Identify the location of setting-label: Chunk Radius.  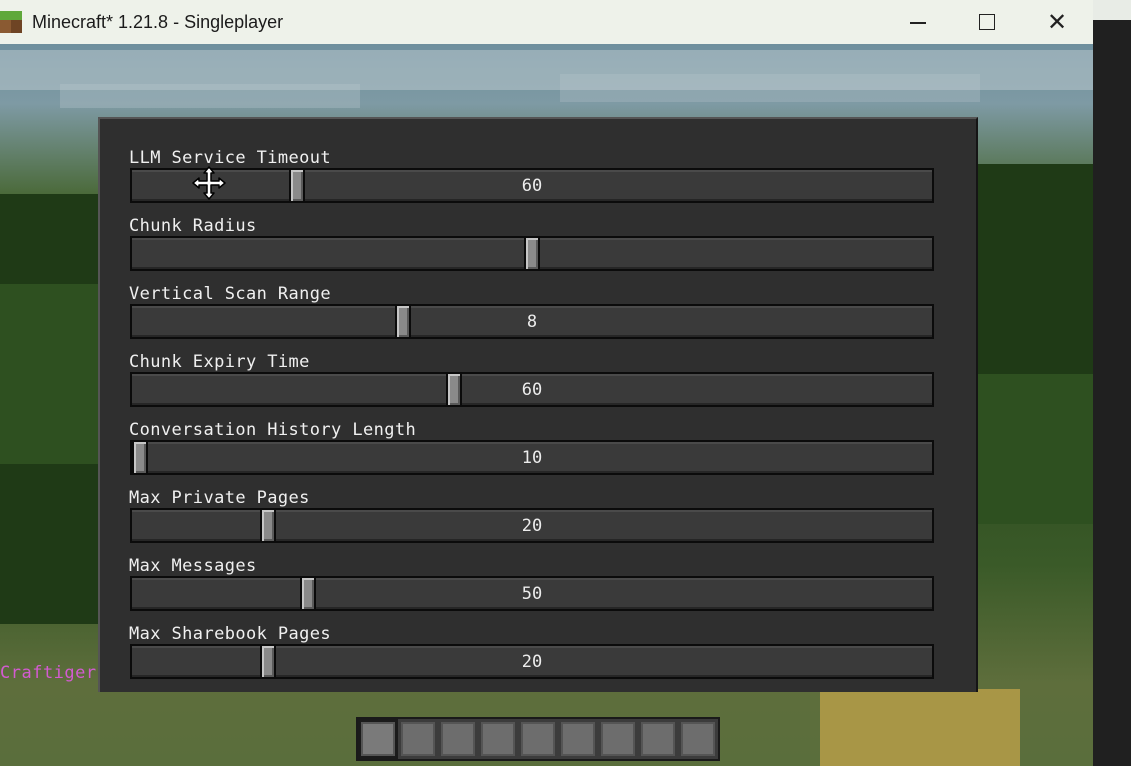
(193, 226).